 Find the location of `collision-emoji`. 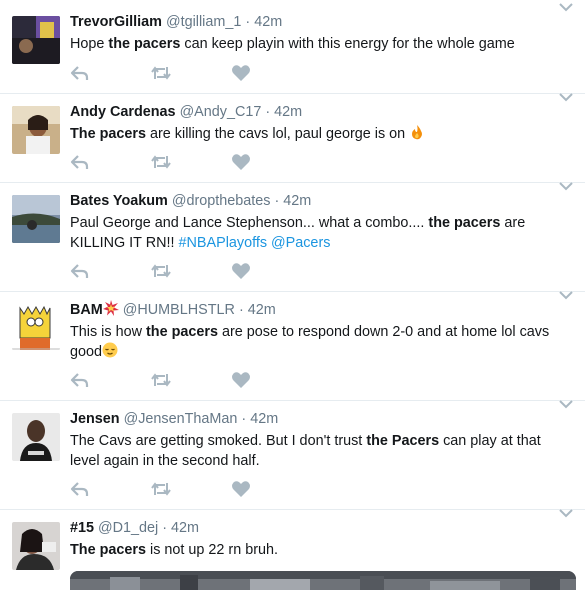

collision-emoji is located at coordinates (110, 308).